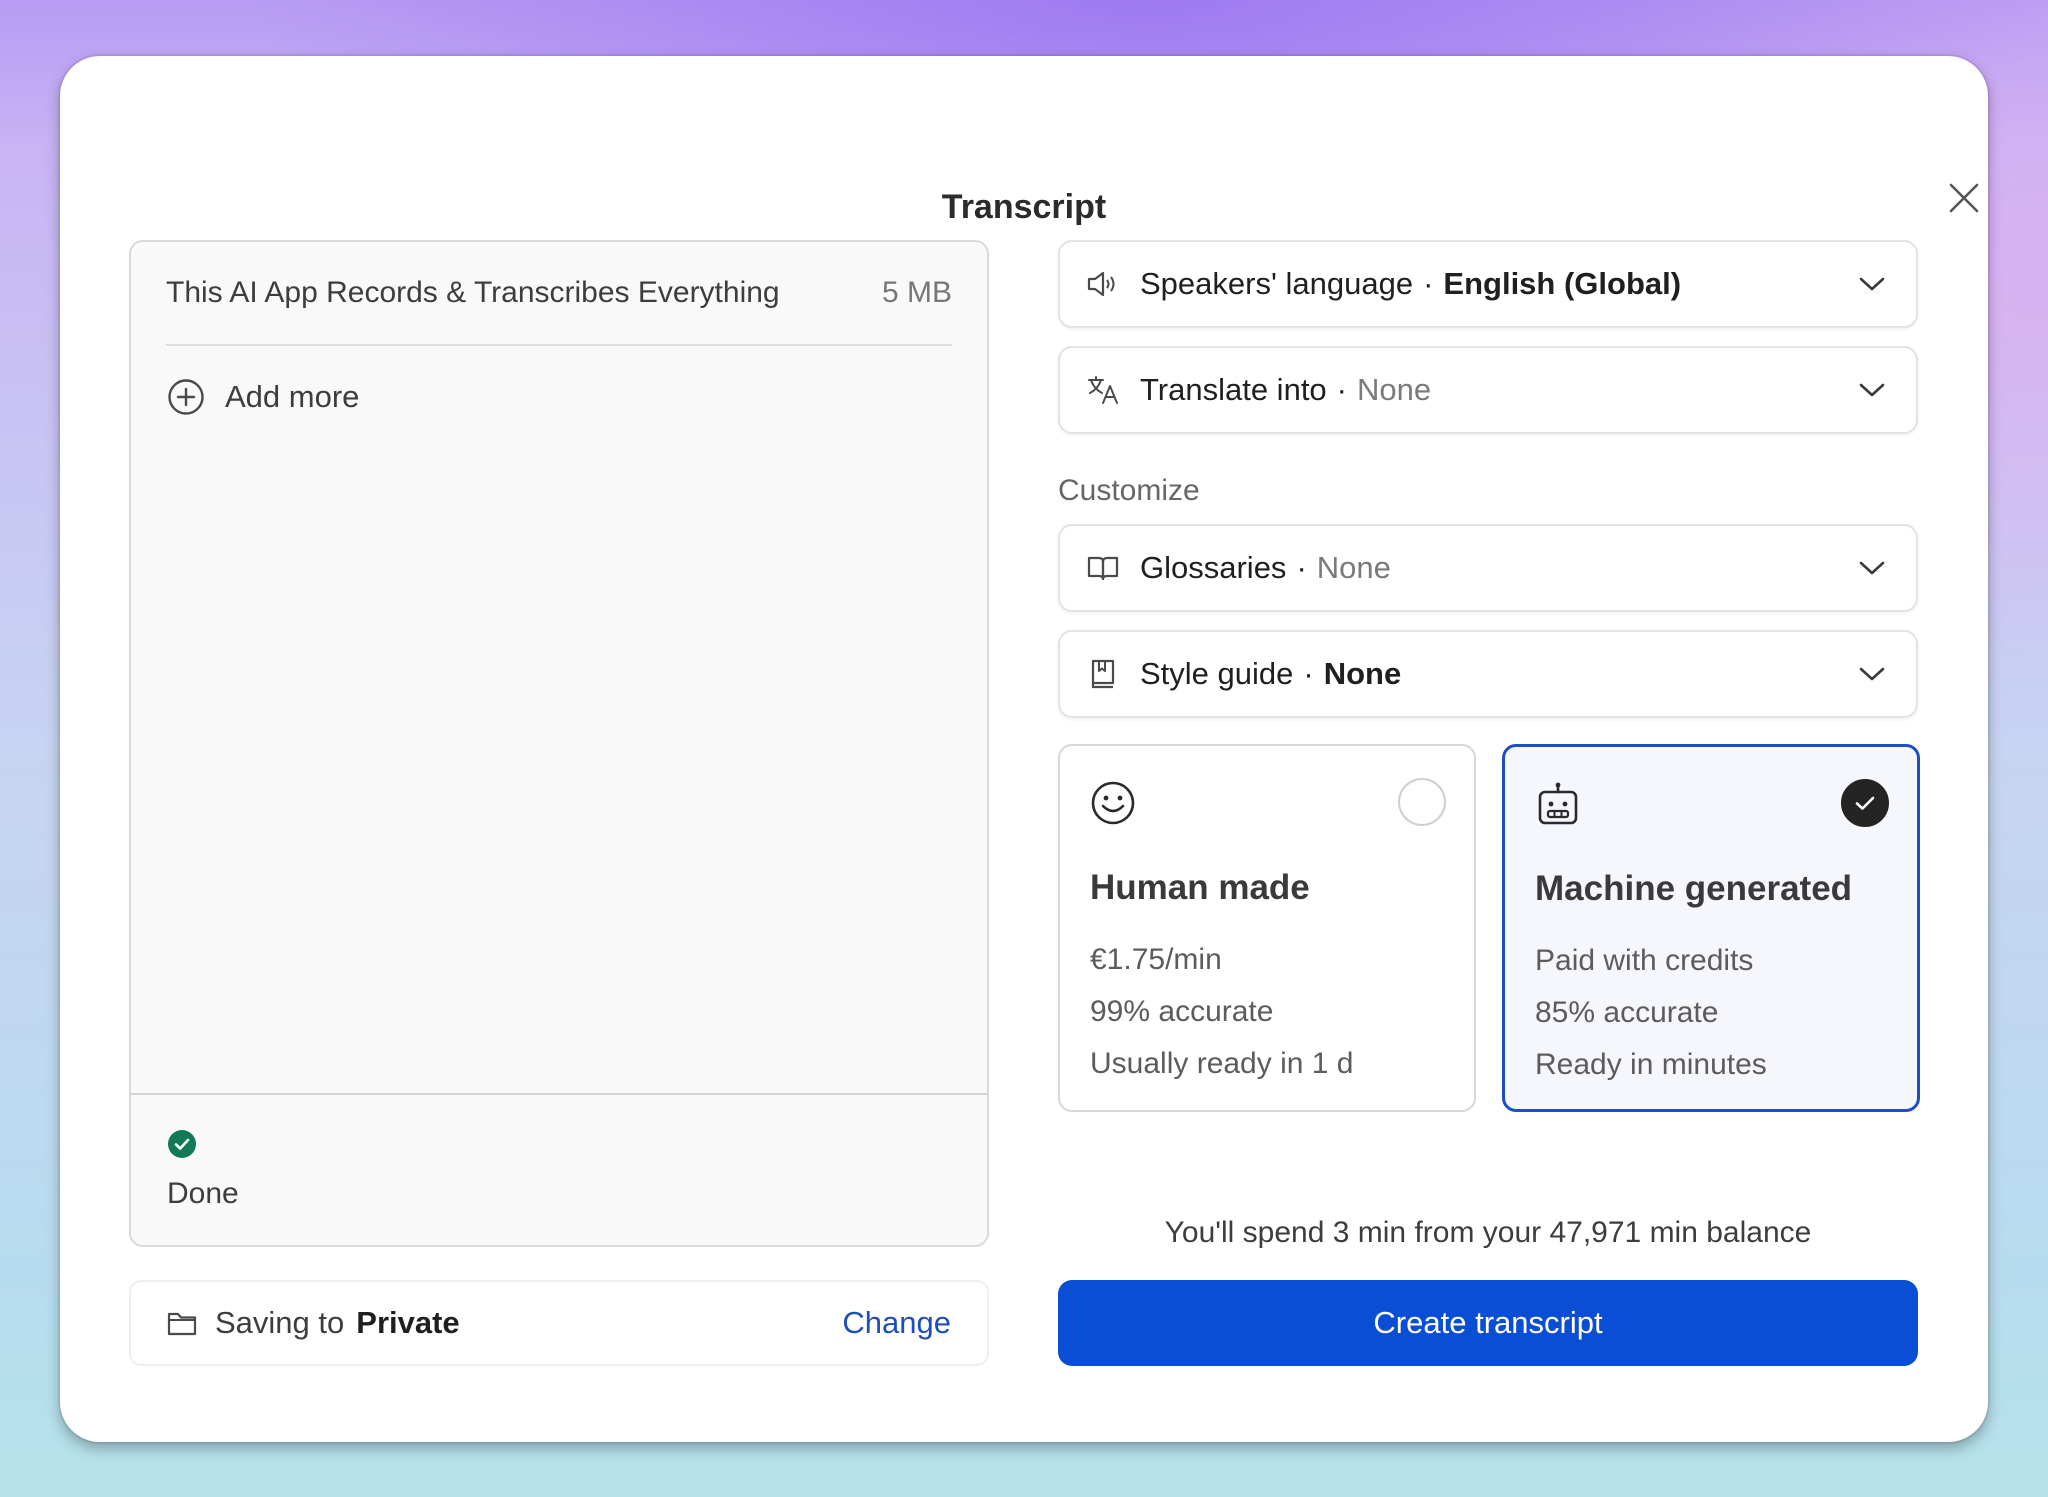  I want to click on translate-icon, so click(1103, 390).